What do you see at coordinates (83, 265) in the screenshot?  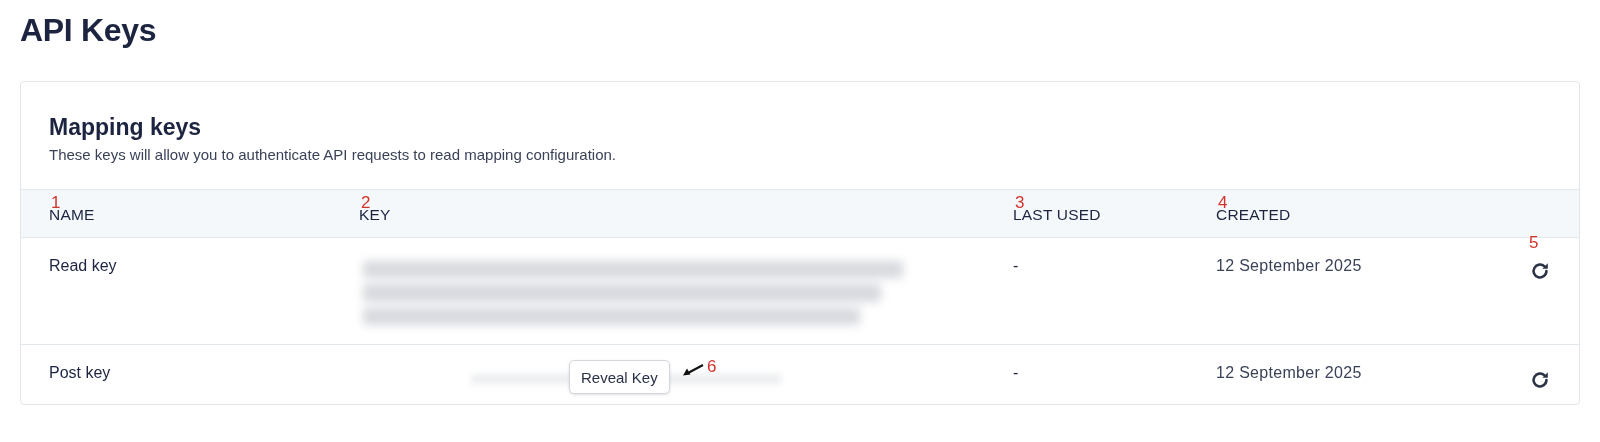 I see `table-cell: Read key` at bounding box center [83, 265].